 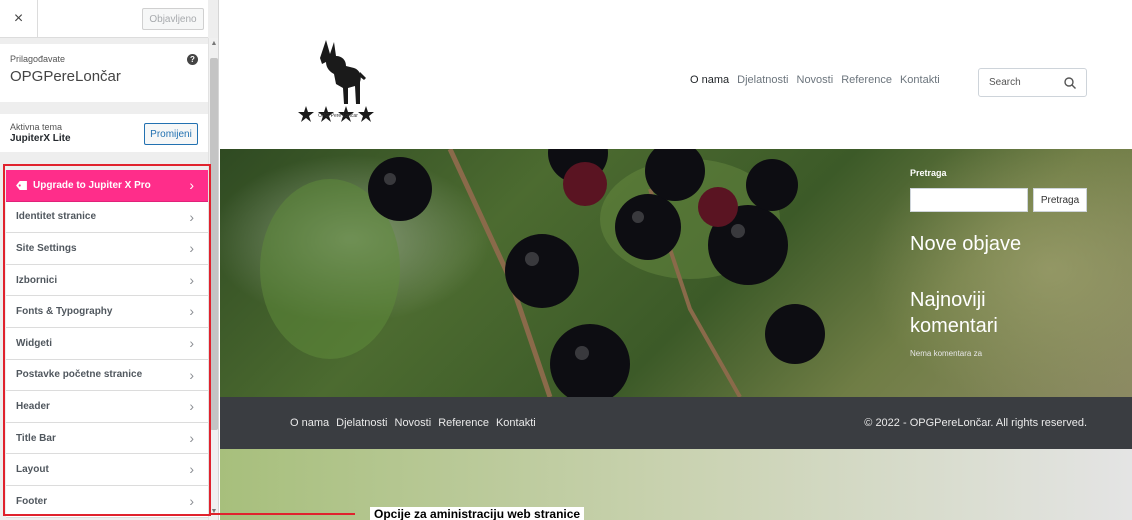 What do you see at coordinates (21, 185) in the screenshot?
I see `tag-icon` at bounding box center [21, 185].